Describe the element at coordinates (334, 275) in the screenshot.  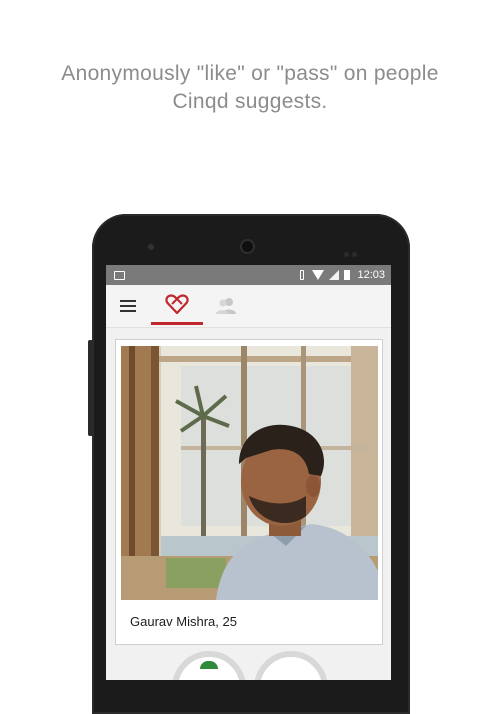
I see `signal-icon` at that location.